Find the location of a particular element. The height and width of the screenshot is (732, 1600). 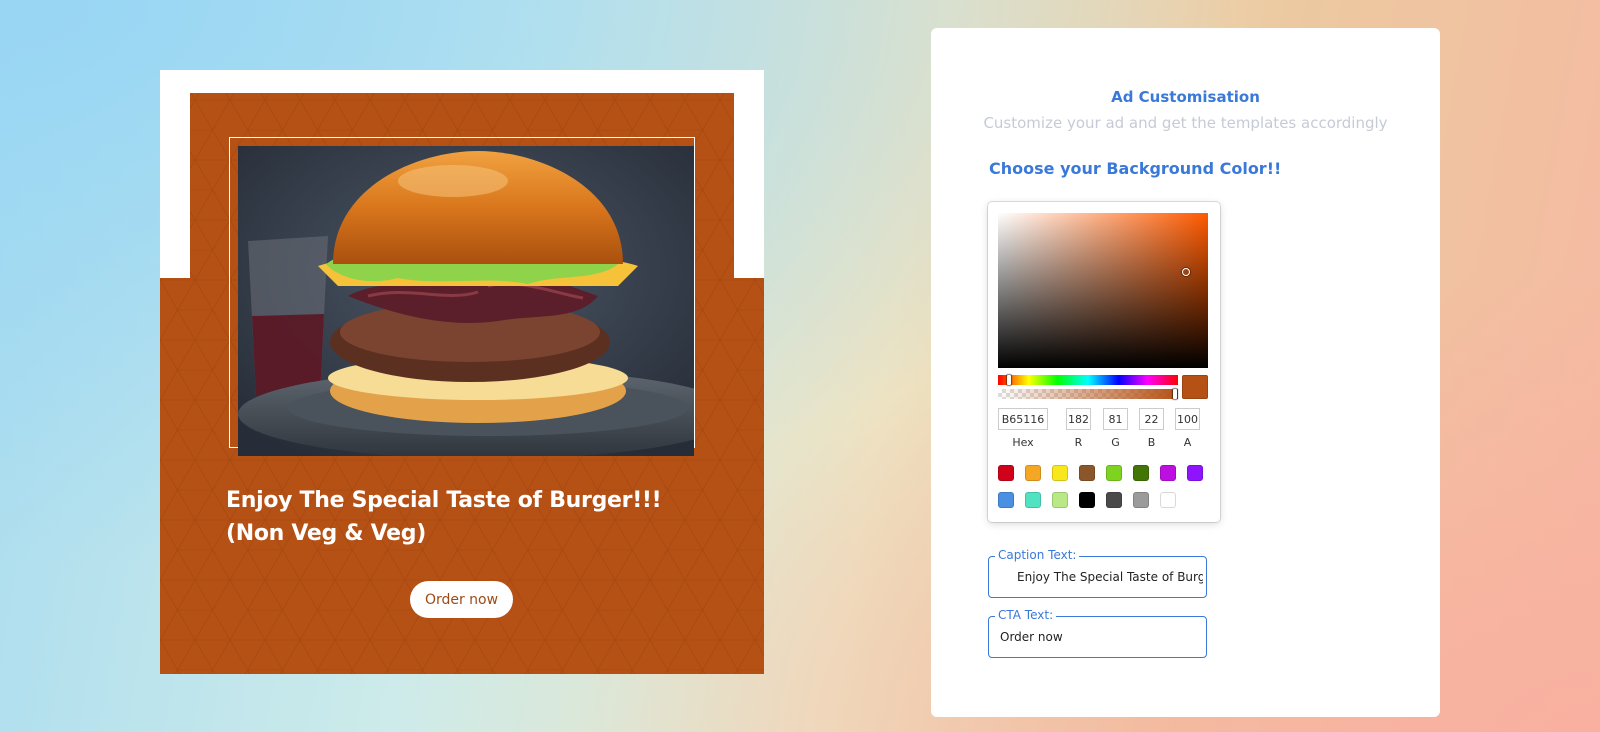

cta-text-input is located at coordinates (1100, 637).